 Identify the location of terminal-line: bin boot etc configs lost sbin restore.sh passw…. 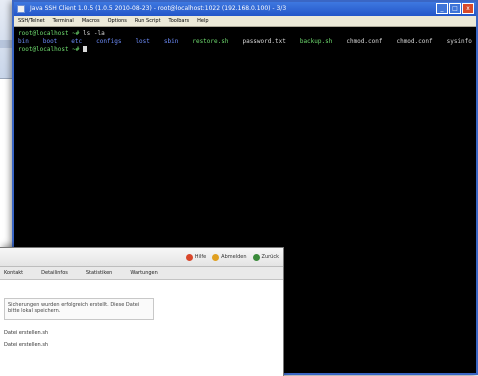
(245, 42).